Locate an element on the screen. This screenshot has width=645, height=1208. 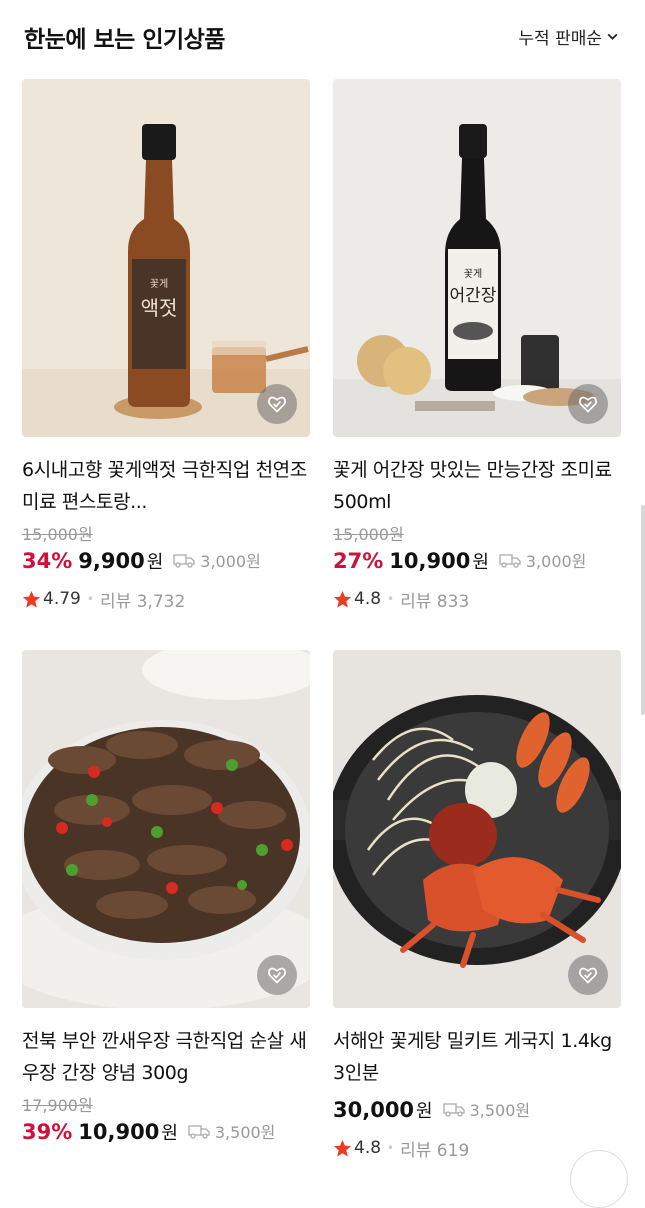
rating-row: 4.8 • 리뷰 619 is located at coordinates (477, 1148).